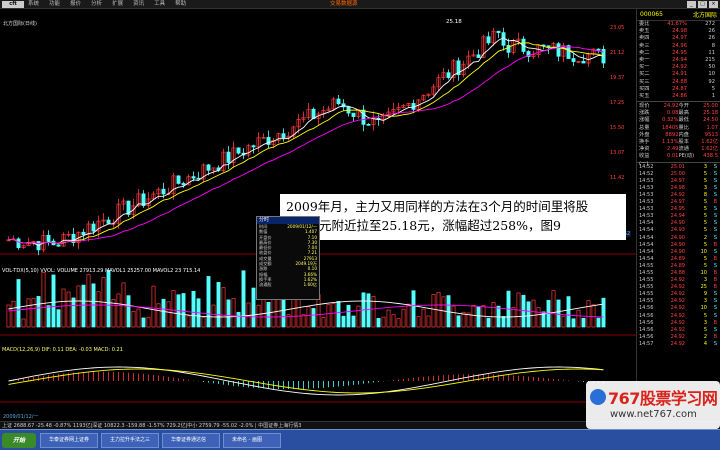 The width and height of the screenshot is (720, 450). Describe the element at coordinates (13, 4) in the screenshot. I see `app-logo: cft` at that location.